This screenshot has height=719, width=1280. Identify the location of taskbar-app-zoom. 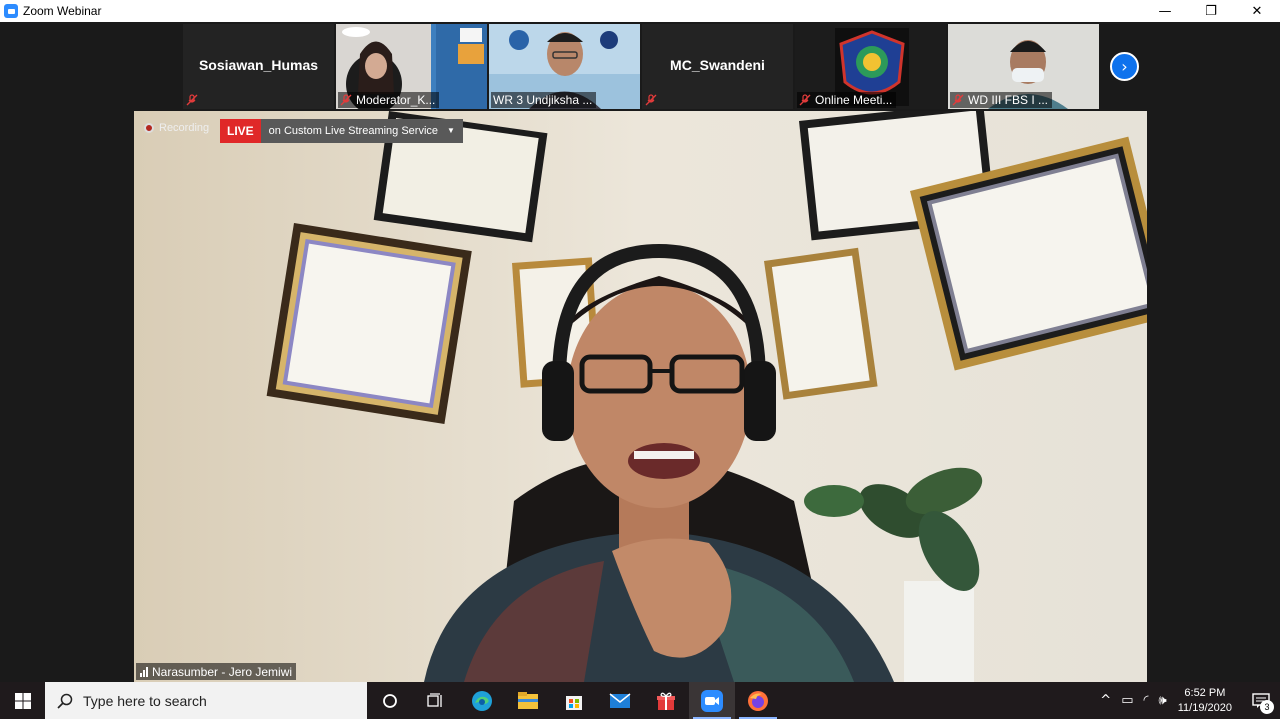
(712, 700).